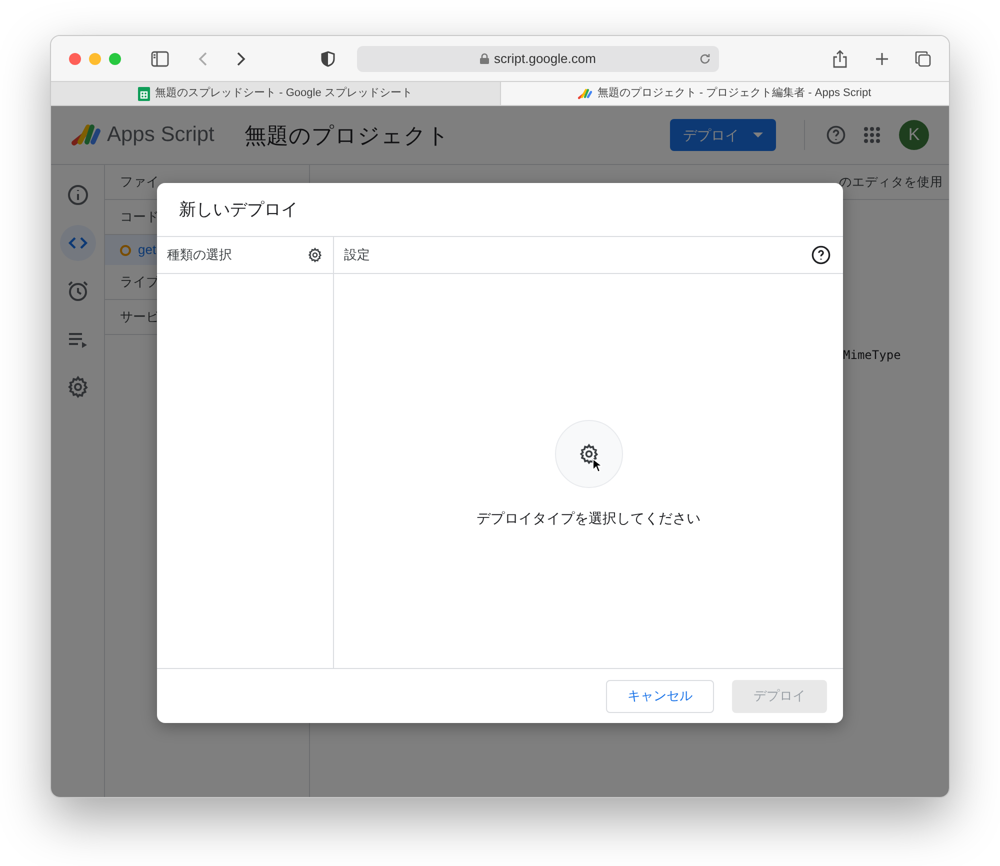 The height and width of the screenshot is (866, 1000). Describe the element at coordinates (78, 243) in the screenshot. I see `nav-rail-item` at that location.